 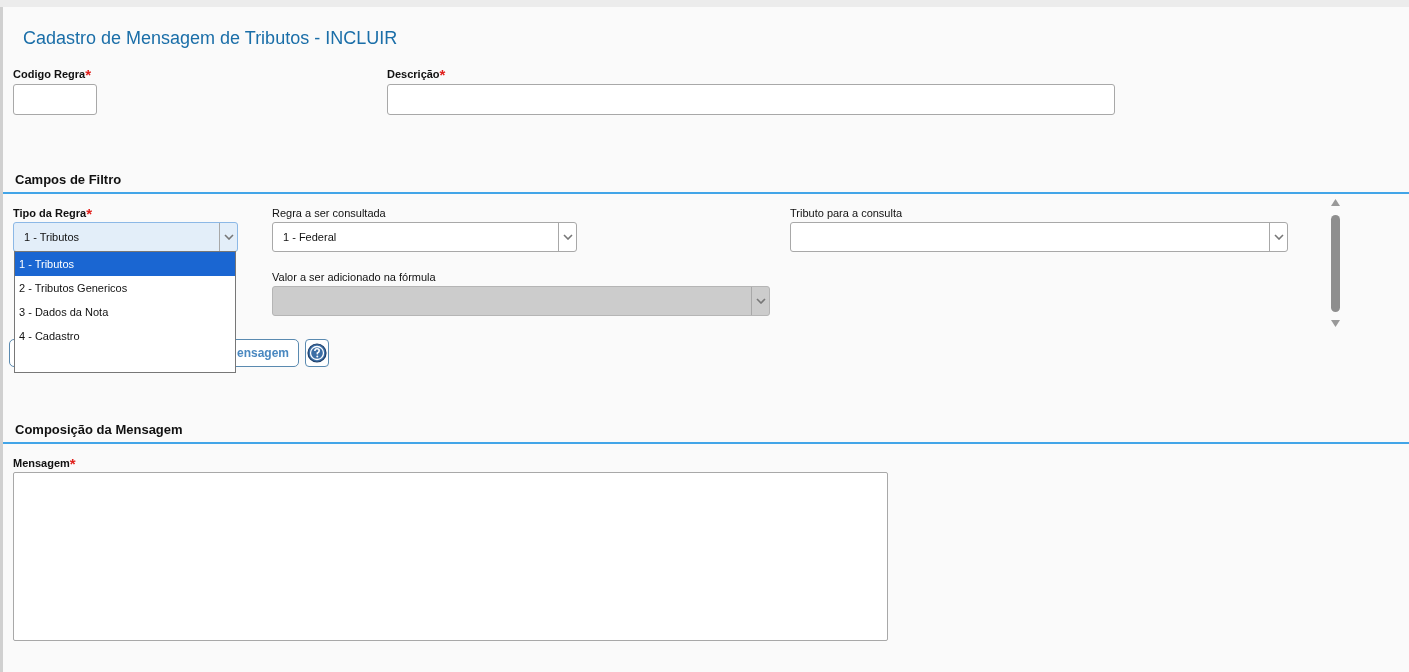 I want to click on page-title: Cadastro de Mensagem de Tributos - INCLUIR, so click(x=210, y=38).